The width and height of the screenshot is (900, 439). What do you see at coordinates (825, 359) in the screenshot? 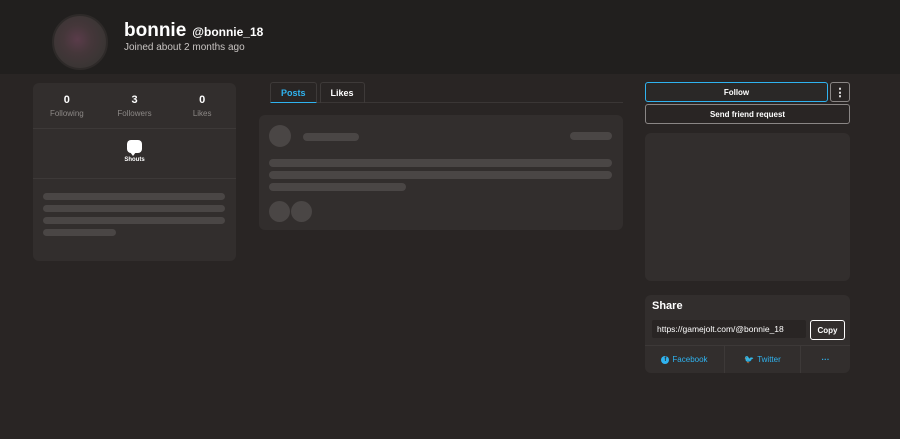
I see `share-more-button: ···` at bounding box center [825, 359].